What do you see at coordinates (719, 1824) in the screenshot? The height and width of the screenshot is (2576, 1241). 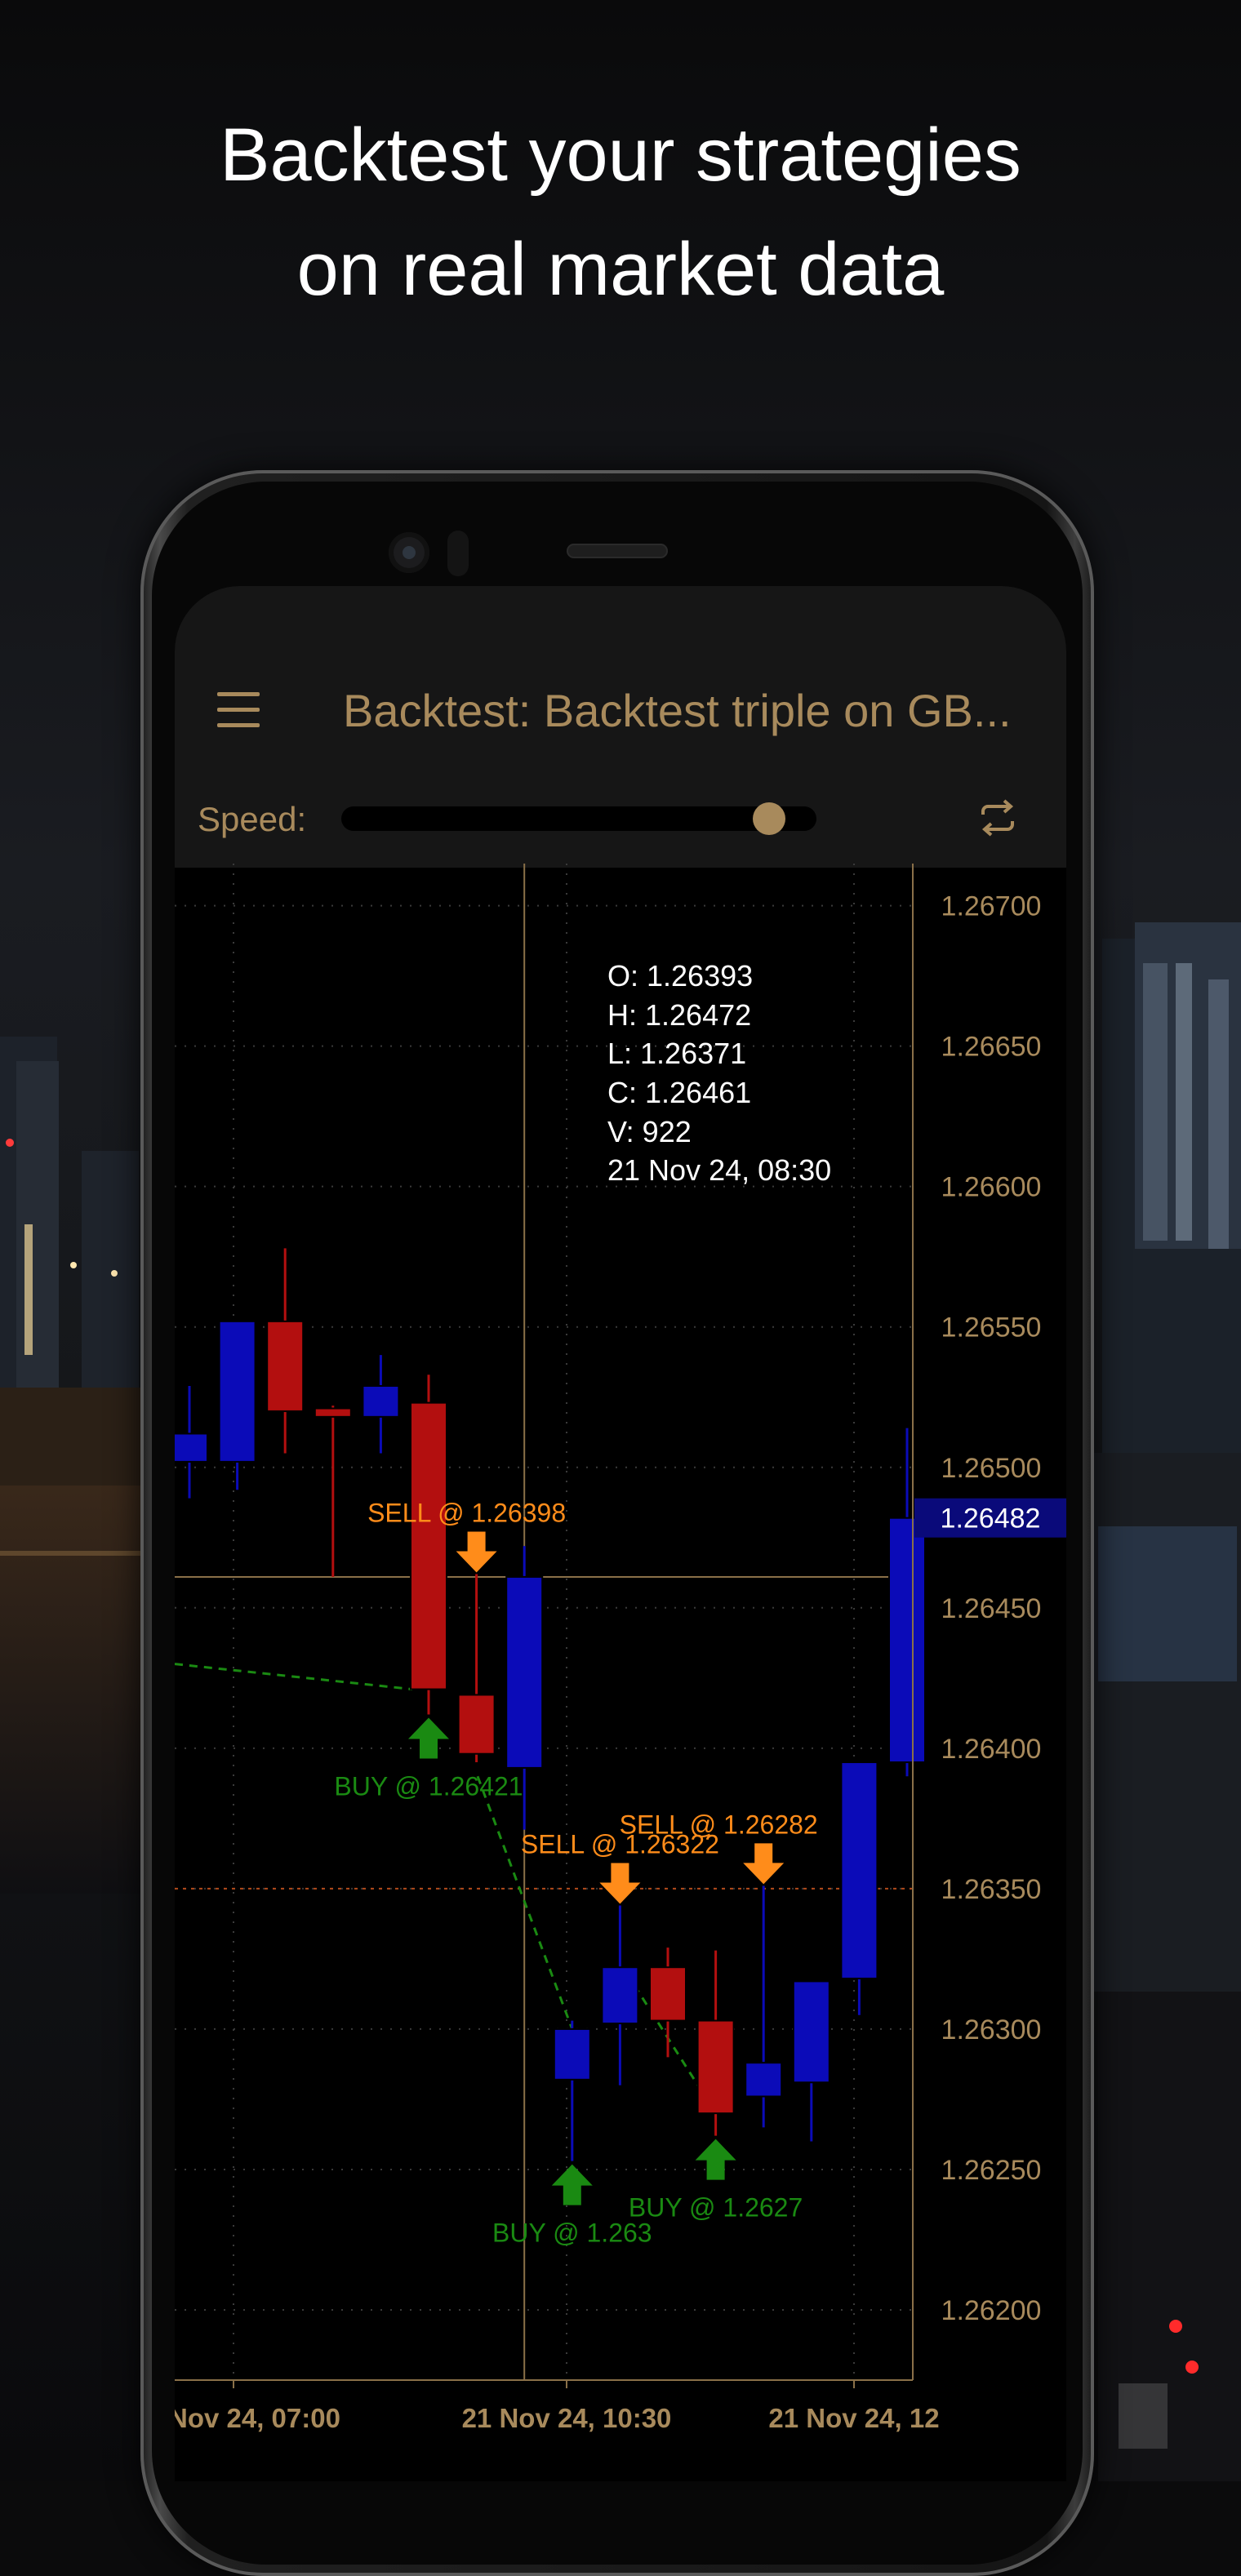 I see `sell-trade-label: SELL @ 1.26282` at bounding box center [719, 1824].